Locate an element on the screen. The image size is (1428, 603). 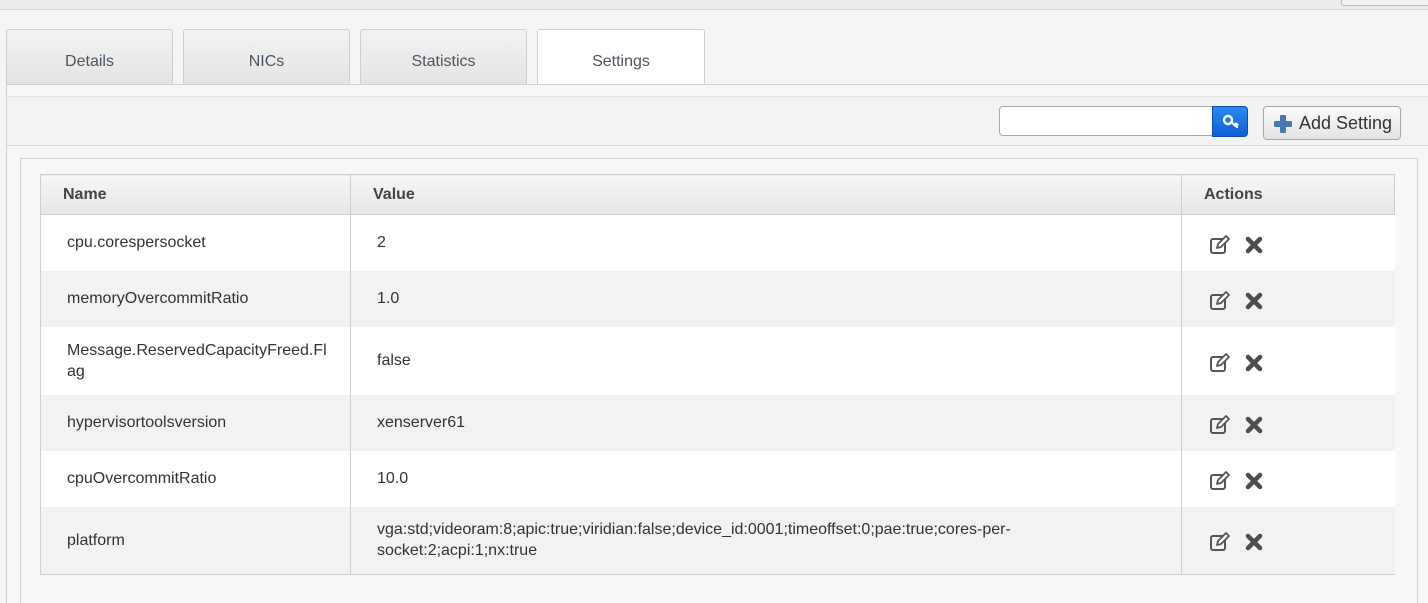
top-bar-button is located at coordinates (1384, 3).